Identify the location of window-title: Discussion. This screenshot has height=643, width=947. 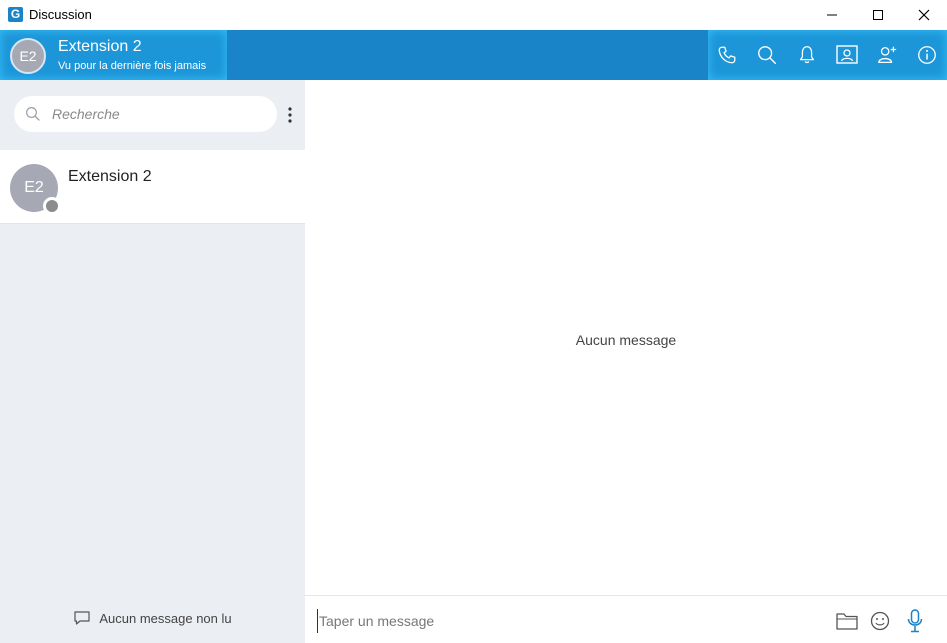
(60, 14).